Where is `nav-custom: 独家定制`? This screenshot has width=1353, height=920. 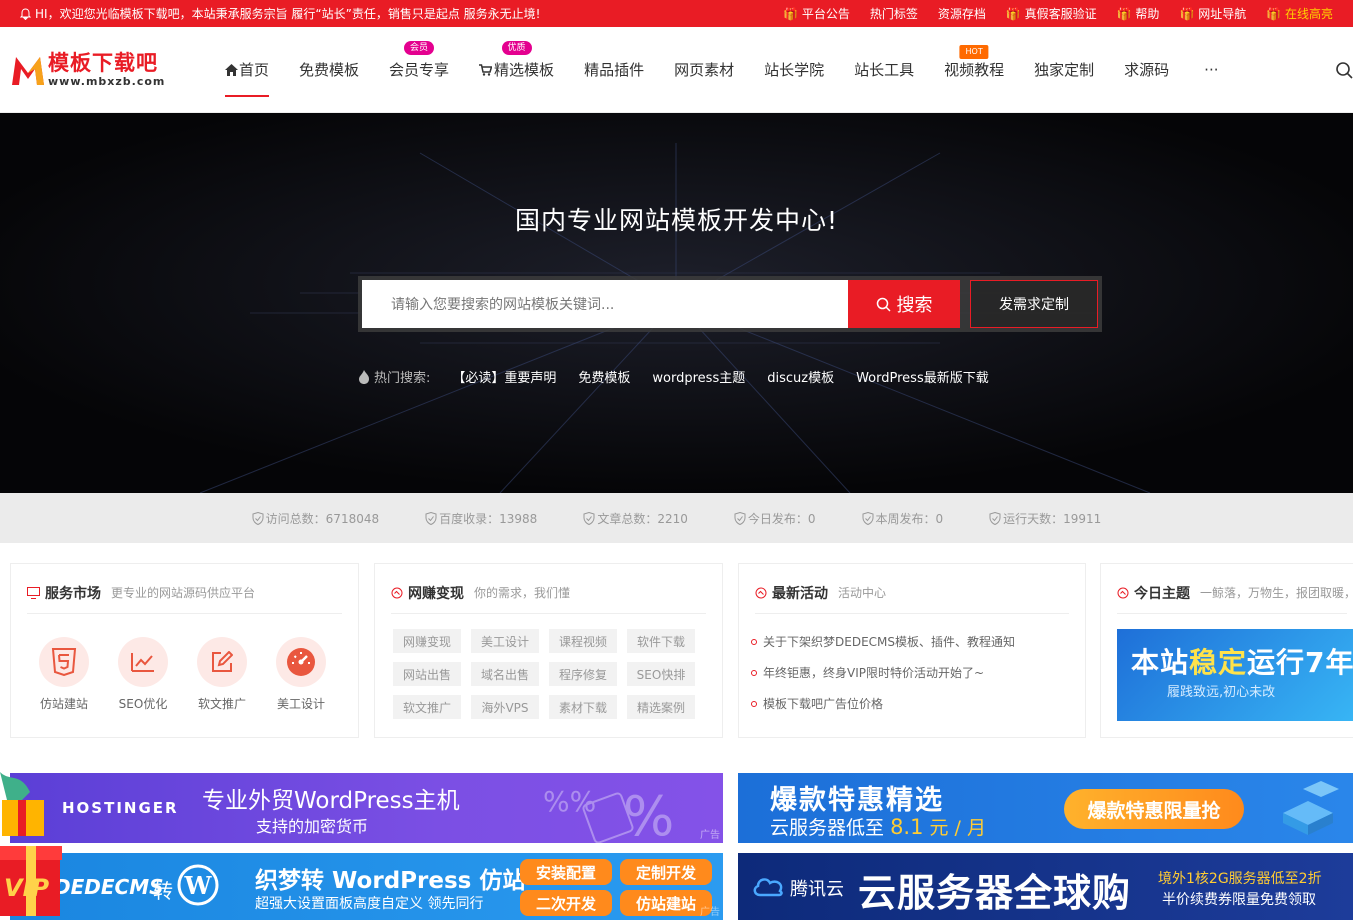 nav-custom: 独家定制 is located at coordinates (1064, 70).